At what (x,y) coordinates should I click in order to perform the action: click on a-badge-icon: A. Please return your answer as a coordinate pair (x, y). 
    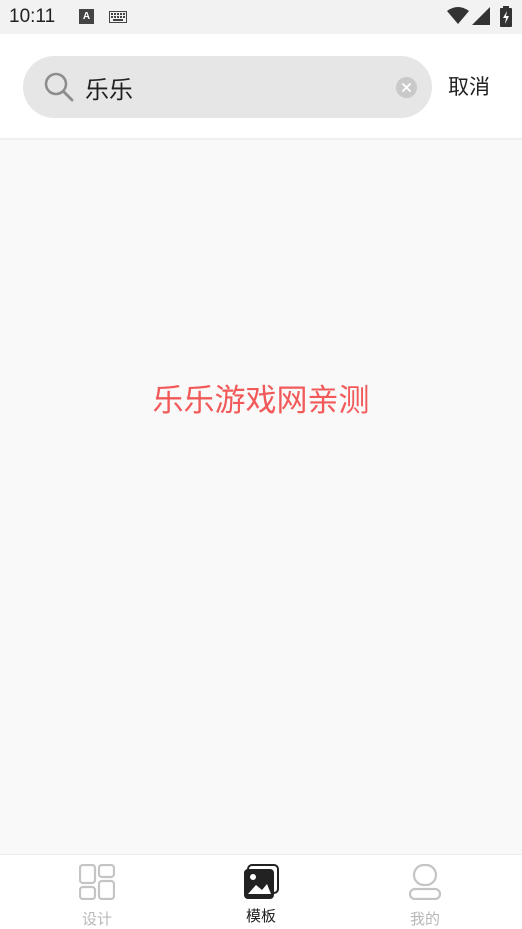
    Looking at the image, I should click on (86, 16).